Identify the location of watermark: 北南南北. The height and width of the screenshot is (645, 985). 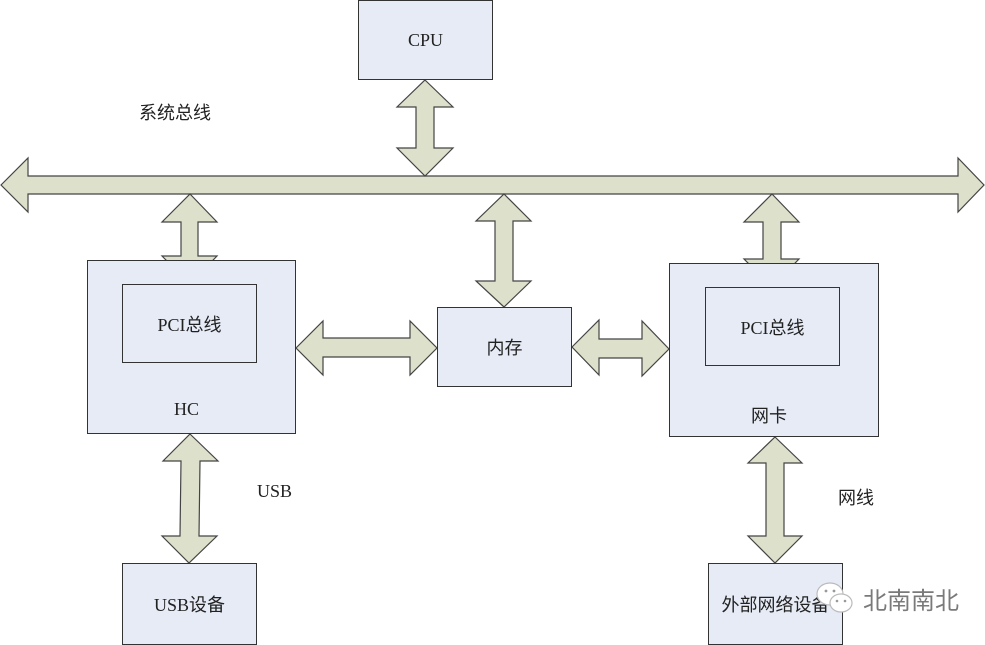
(887, 598).